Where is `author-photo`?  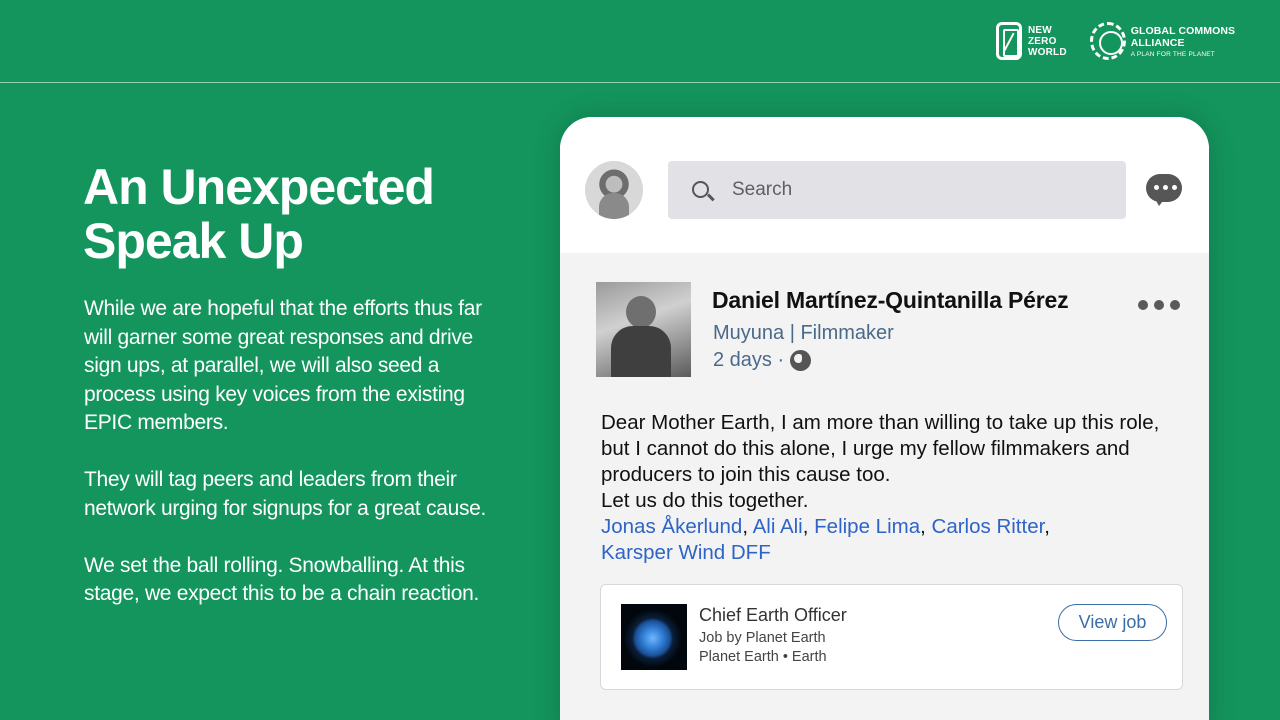
author-photo is located at coordinates (643, 329).